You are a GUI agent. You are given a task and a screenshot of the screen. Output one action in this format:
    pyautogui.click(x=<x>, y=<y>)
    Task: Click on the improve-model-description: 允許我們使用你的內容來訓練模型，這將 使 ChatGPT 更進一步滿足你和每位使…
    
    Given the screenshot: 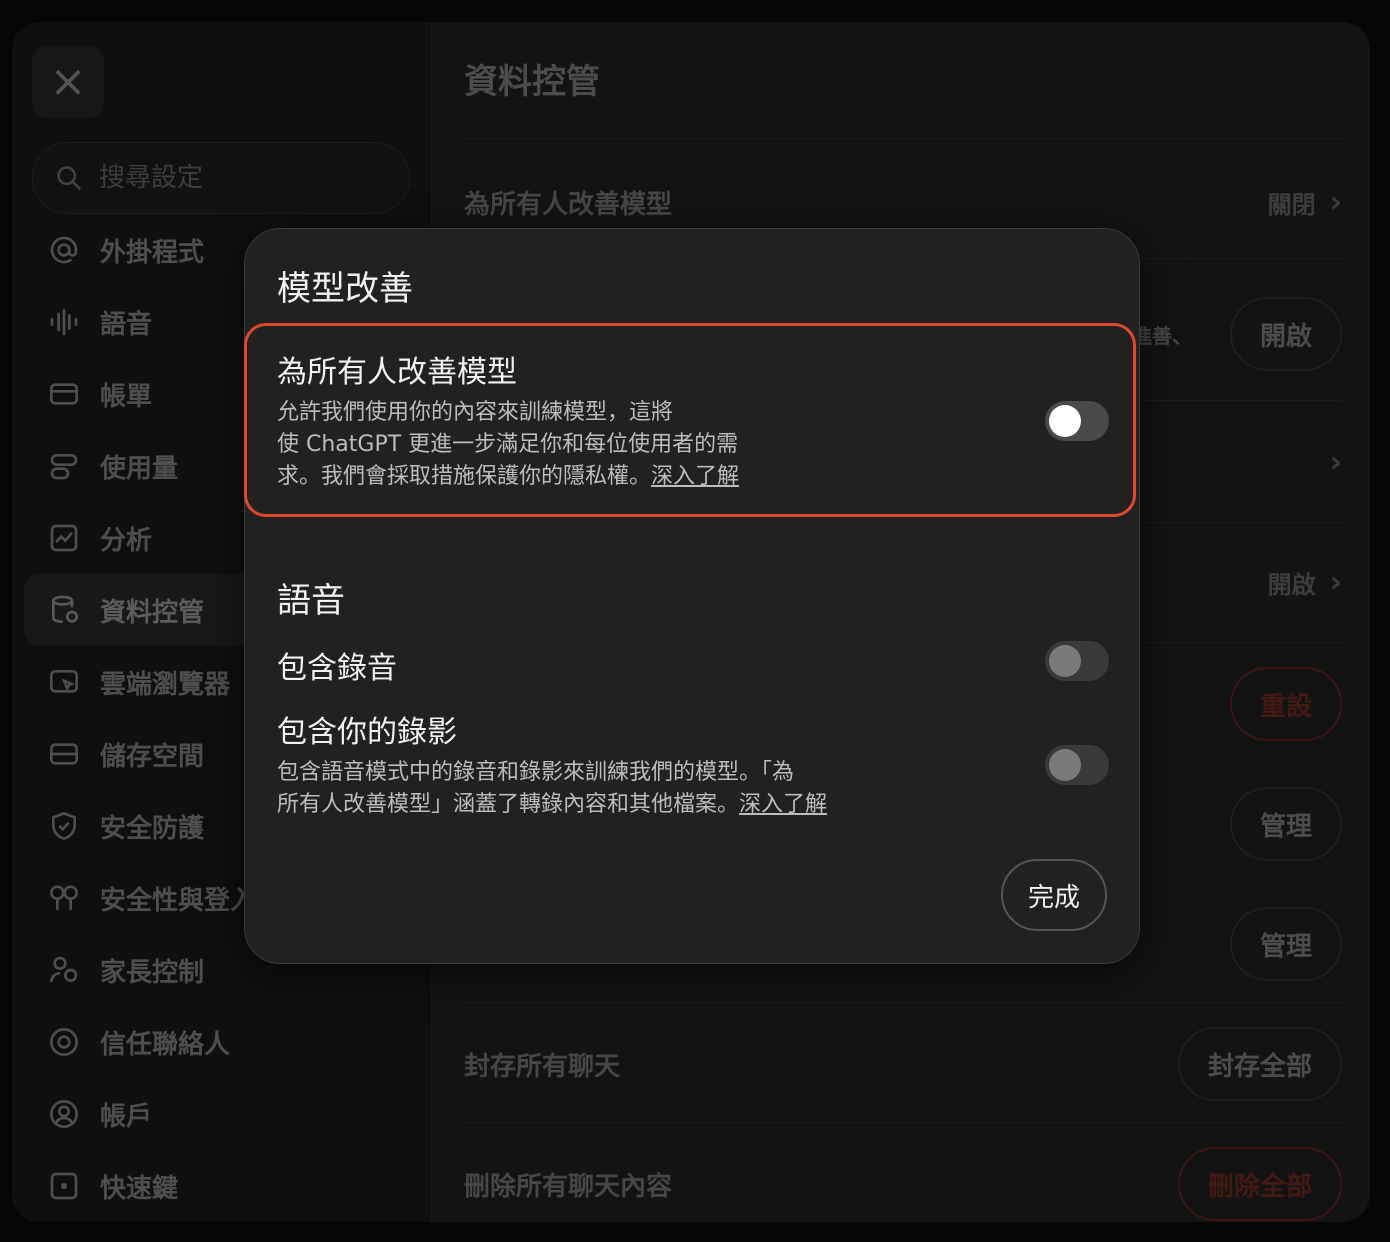 What is the action you would take?
    pyautogui.click(x=508, y=445)
    